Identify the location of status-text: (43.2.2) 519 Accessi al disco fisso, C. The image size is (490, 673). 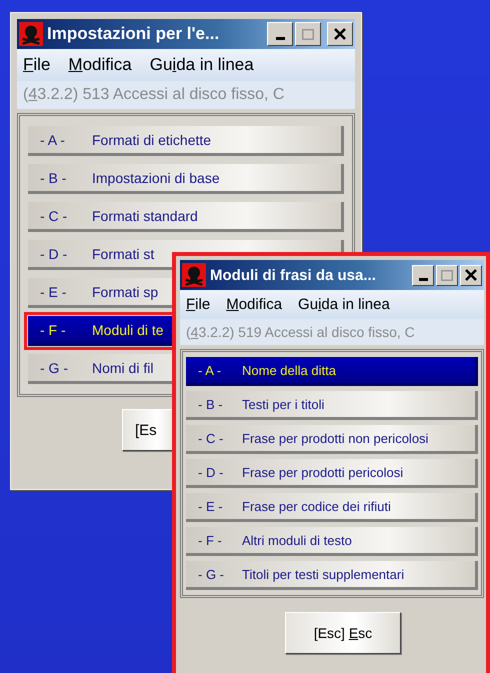
(332, 332).